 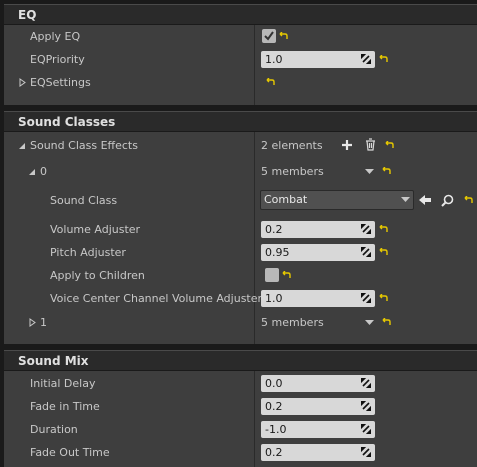 What do you see at coordinates (240, 171) in the screenshot?
I see `element-0-row: 0 5 members` at bounding box center [240, 171].